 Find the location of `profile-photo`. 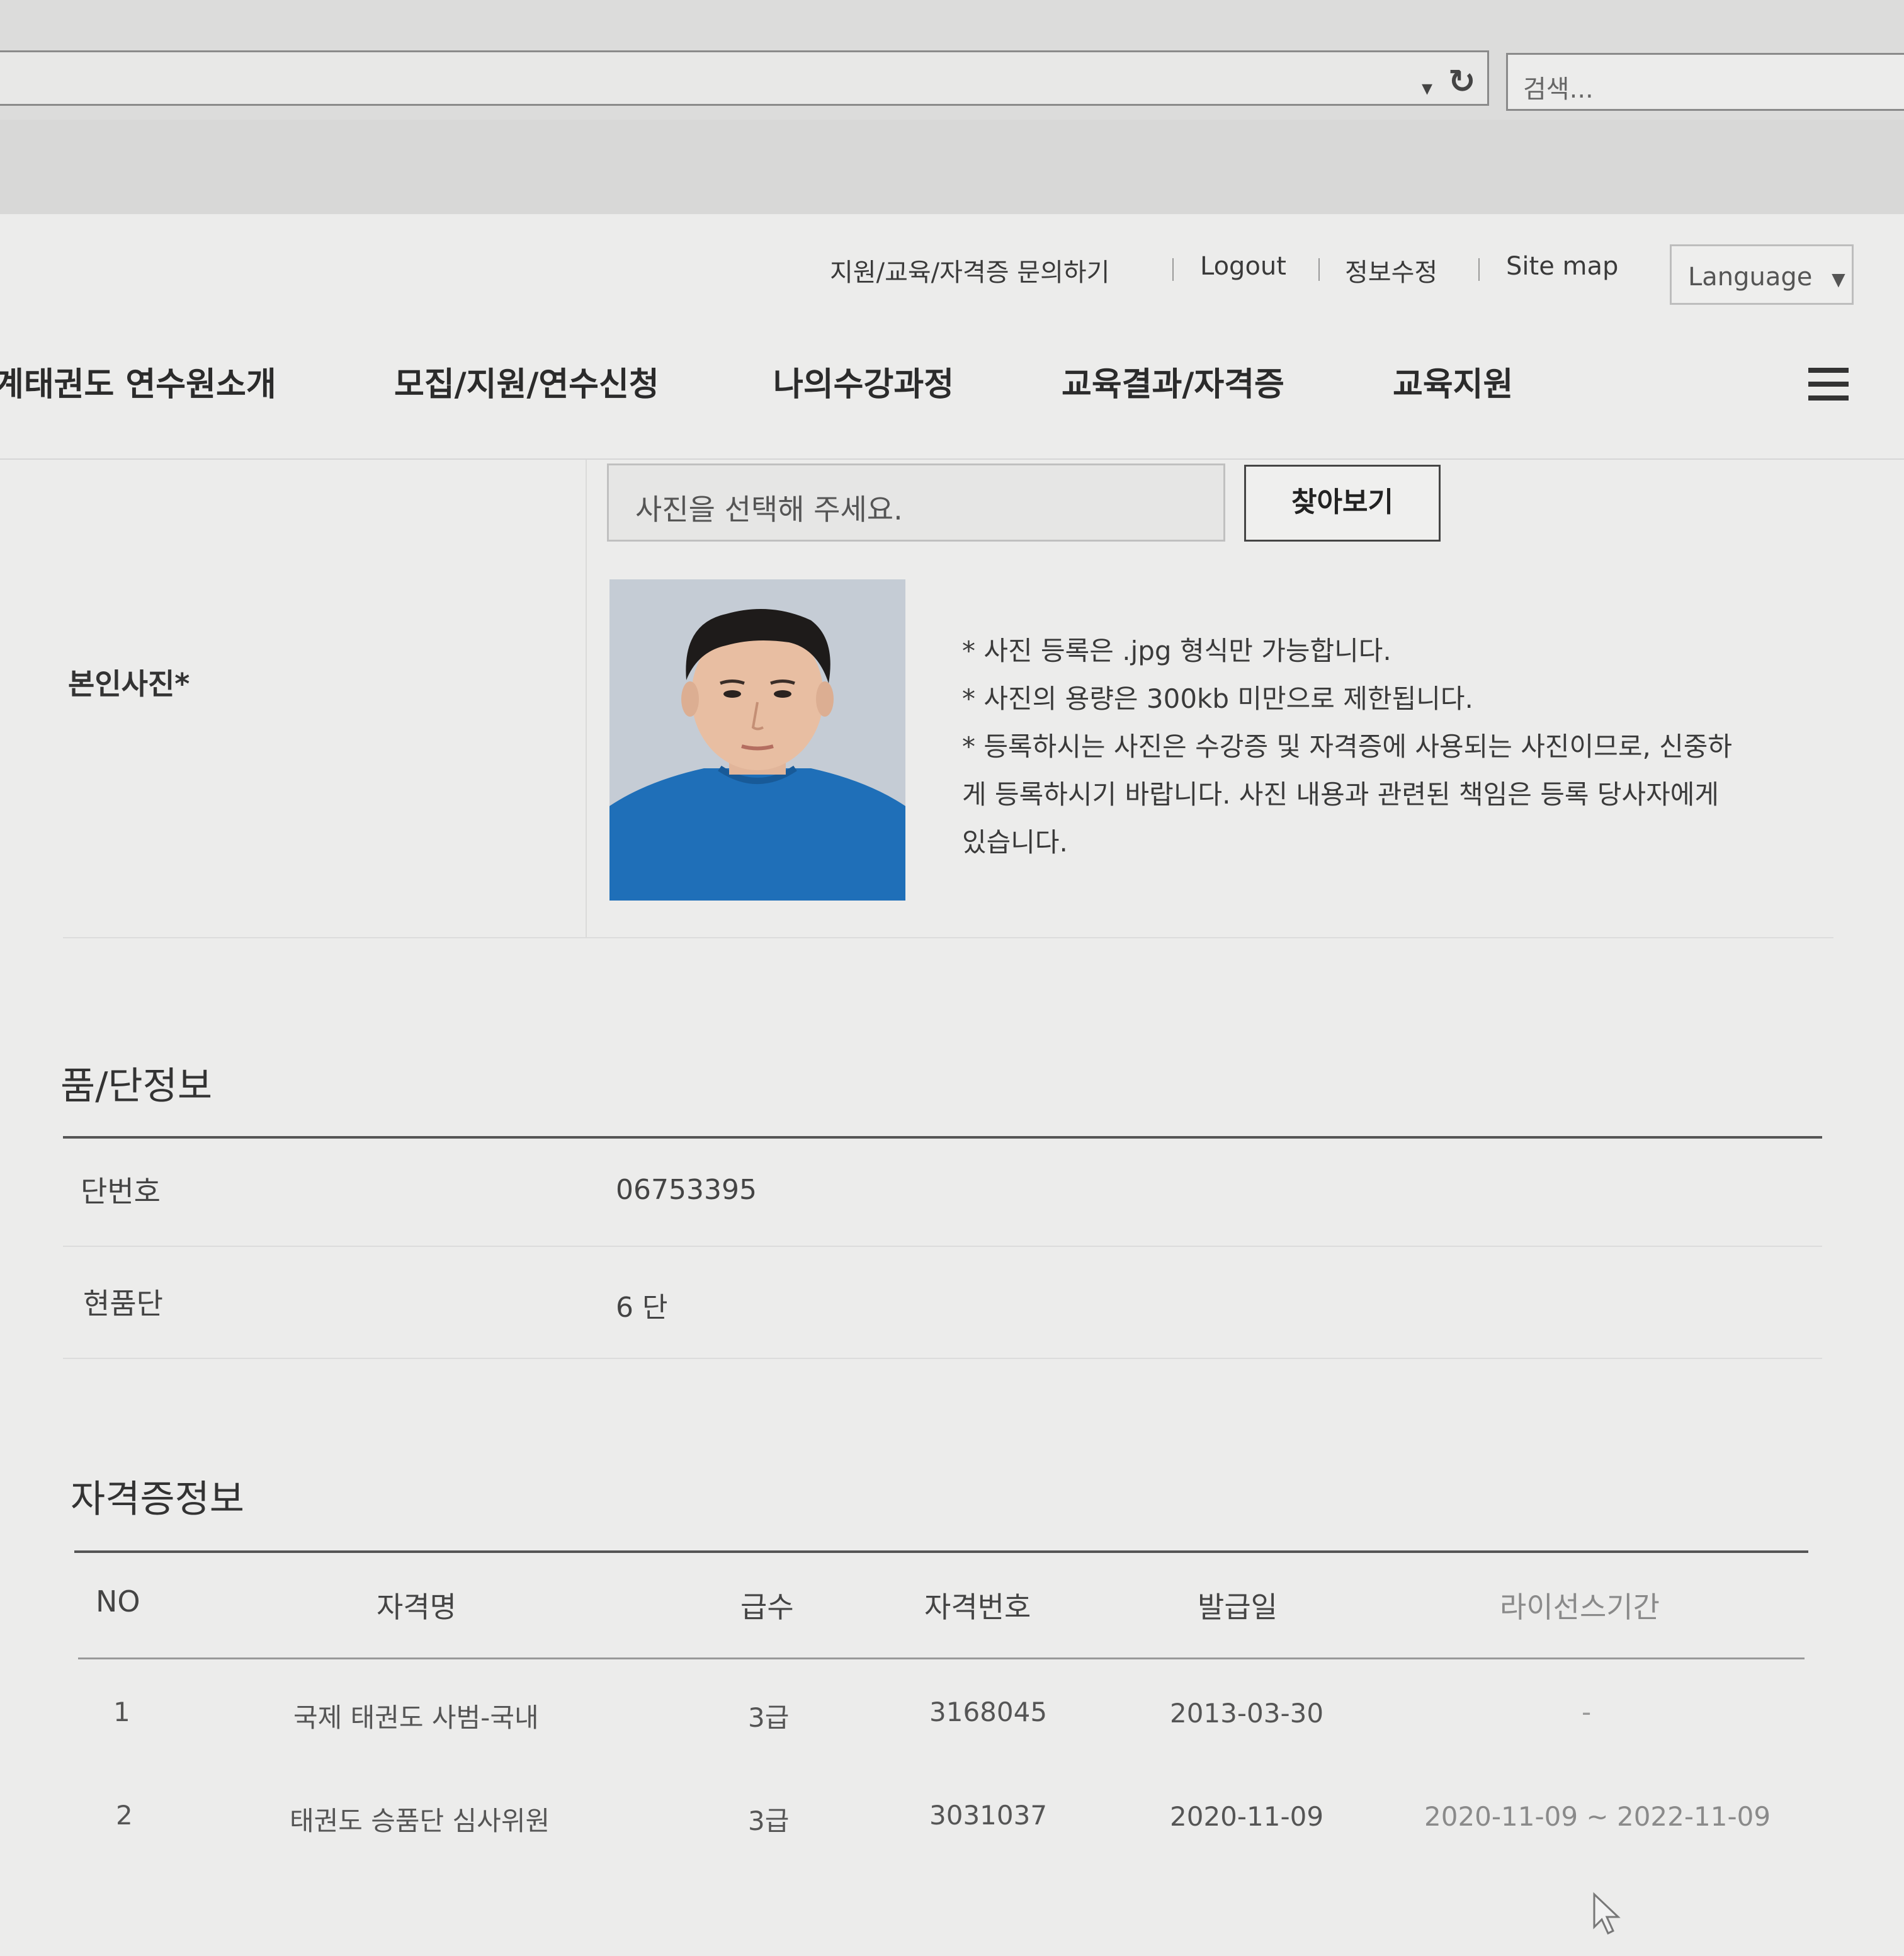

profile-photo is located at coordinates (757, 740).